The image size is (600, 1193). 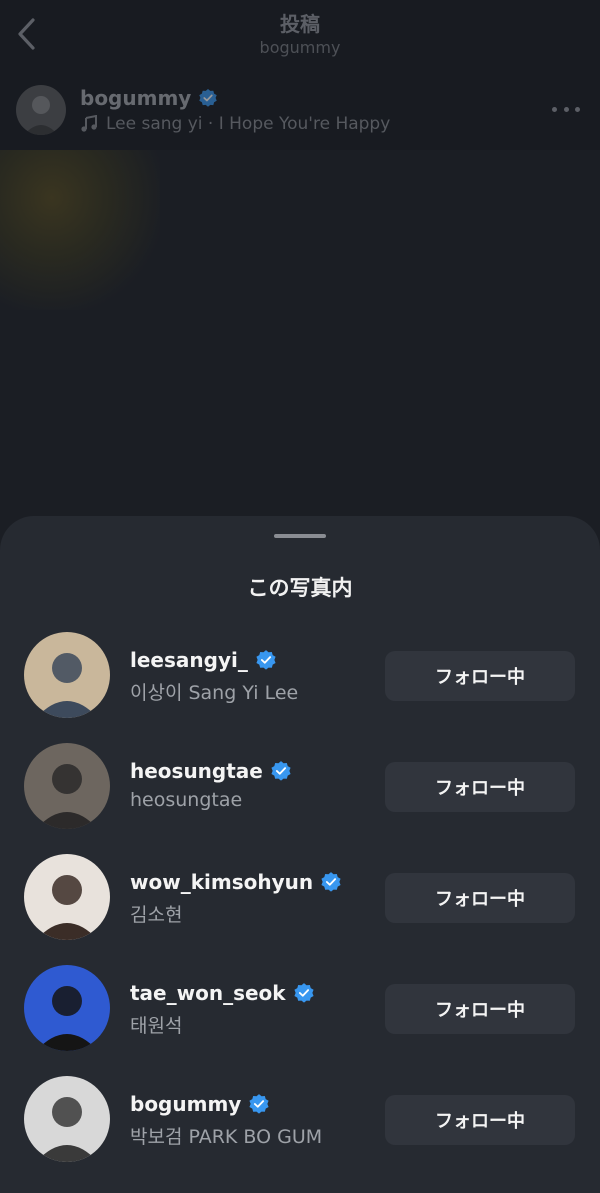 What do you see at coordinates (156, 1026) in the screenshot?
I see `display-name: 태원석` at bounding box center [156, 1026].